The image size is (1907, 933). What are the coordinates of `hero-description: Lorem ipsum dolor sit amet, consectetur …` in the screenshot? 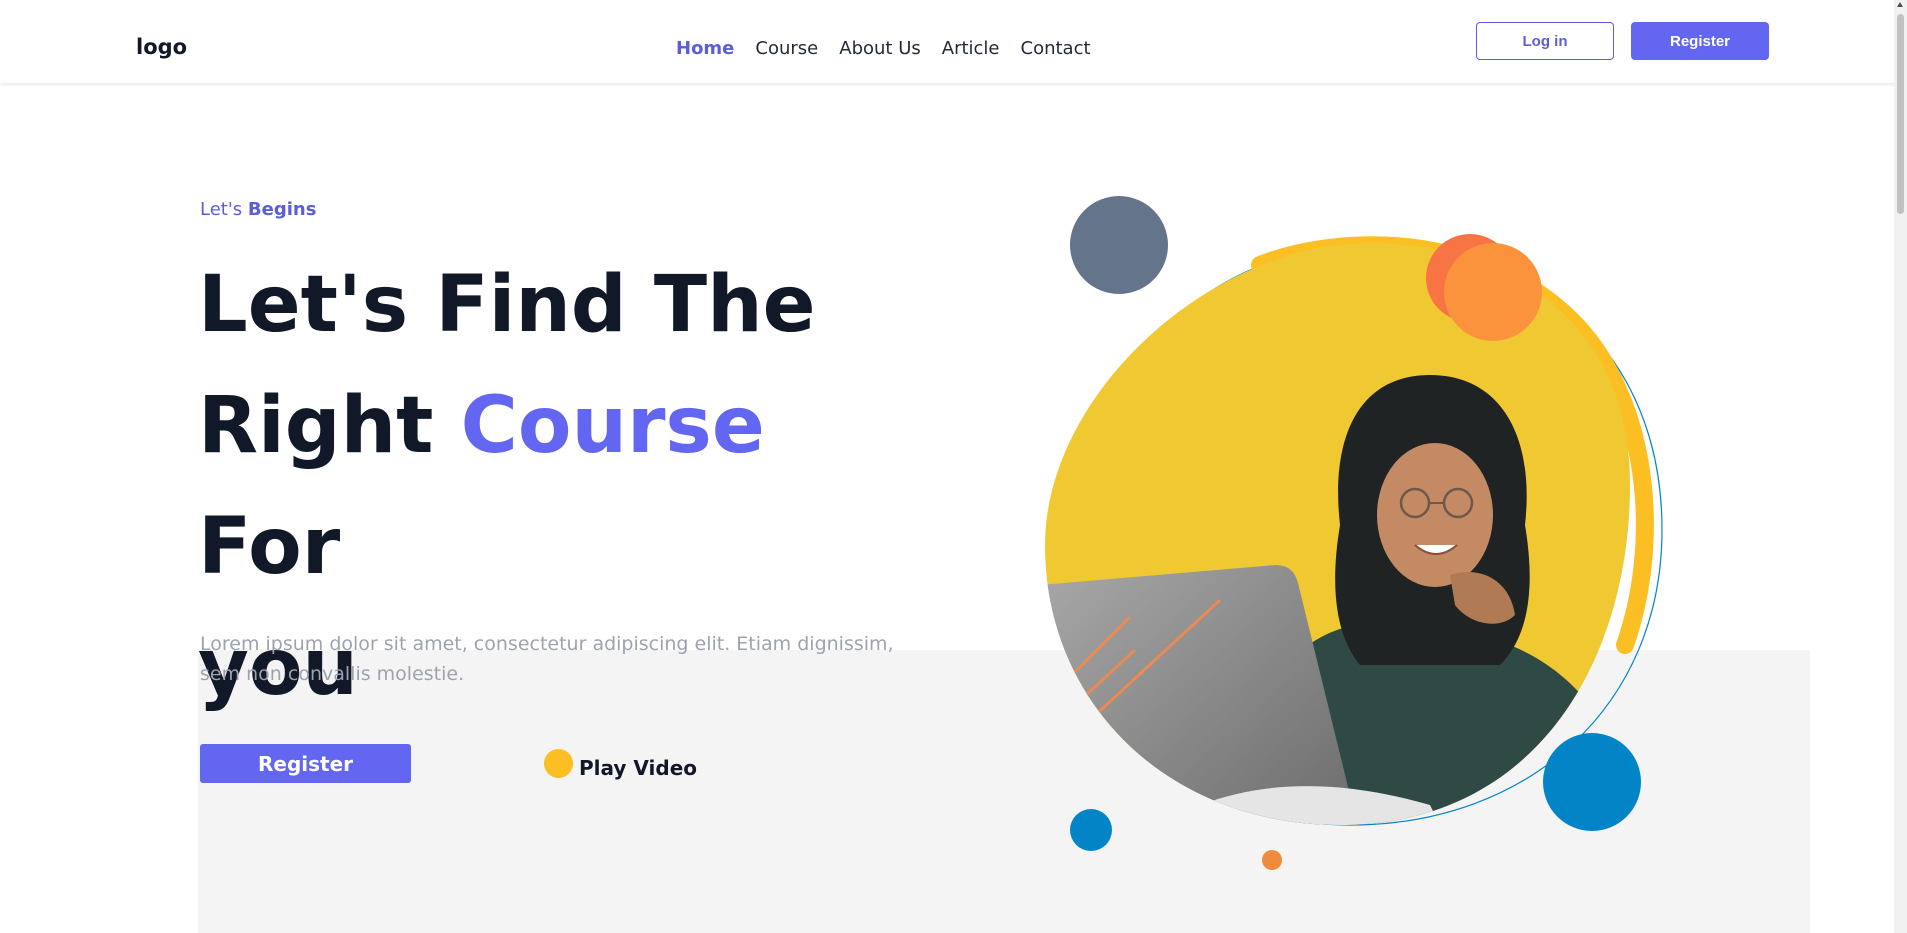 It's located at (547, 659).